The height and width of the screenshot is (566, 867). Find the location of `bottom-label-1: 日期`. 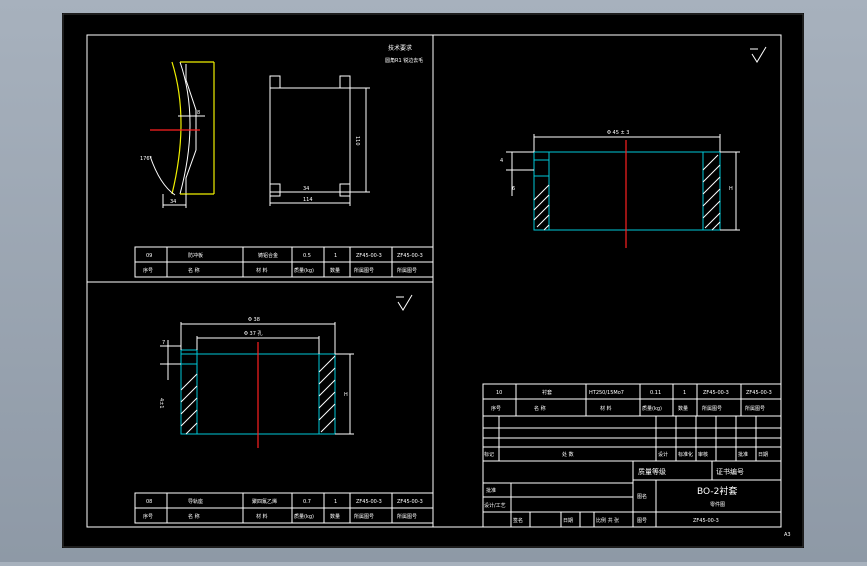

bottom-label-1: 日期 is located at coordinates (568, 521).